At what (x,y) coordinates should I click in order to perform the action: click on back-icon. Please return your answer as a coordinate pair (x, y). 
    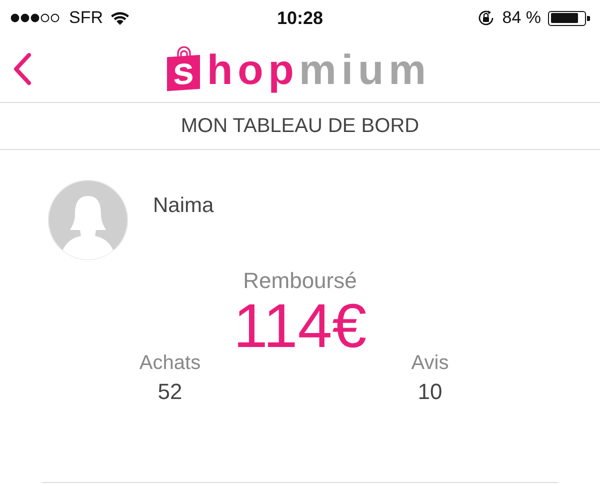
    Looking at the image, I should click on (22, 69).